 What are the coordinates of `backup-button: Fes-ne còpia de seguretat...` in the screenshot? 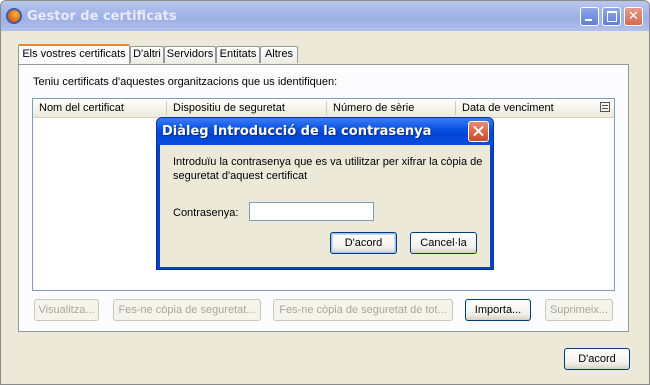 It's located at (187, 310).